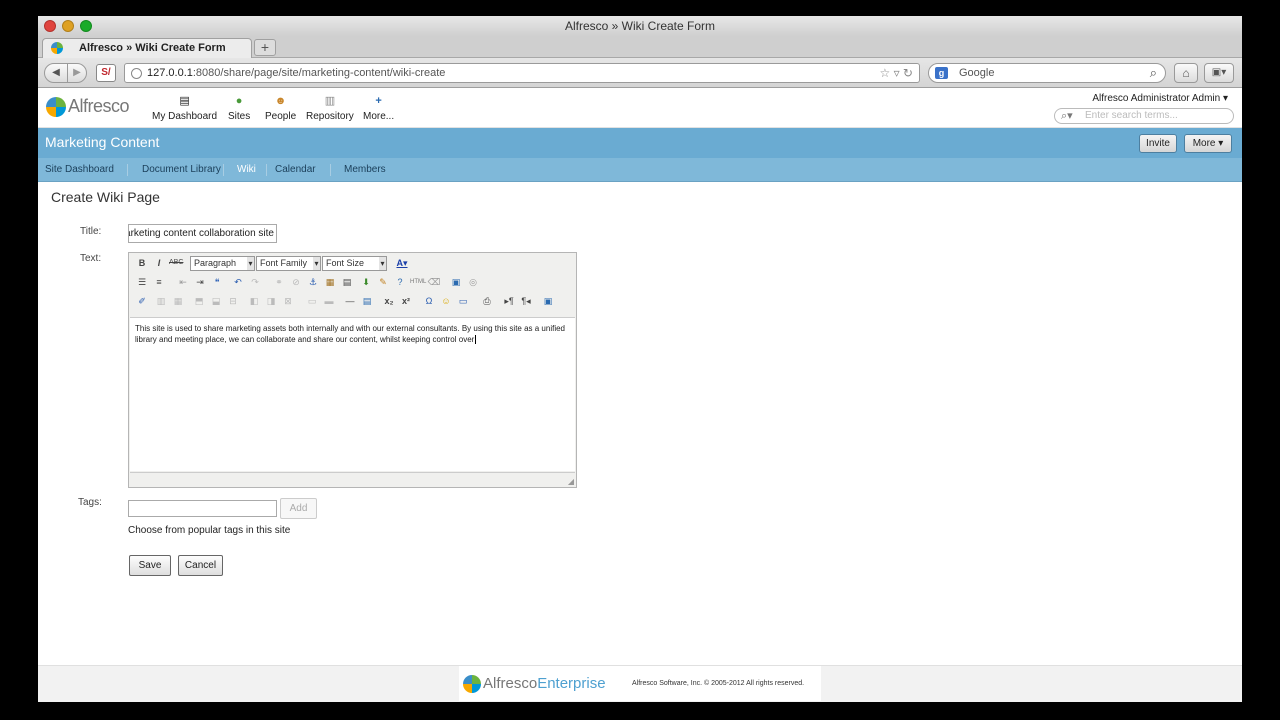 This screenshot has width=1280, height=720. Describe the element at coordinates (217, 282) in the screenshot. I see `blockquote-icon: ❝` at that location.